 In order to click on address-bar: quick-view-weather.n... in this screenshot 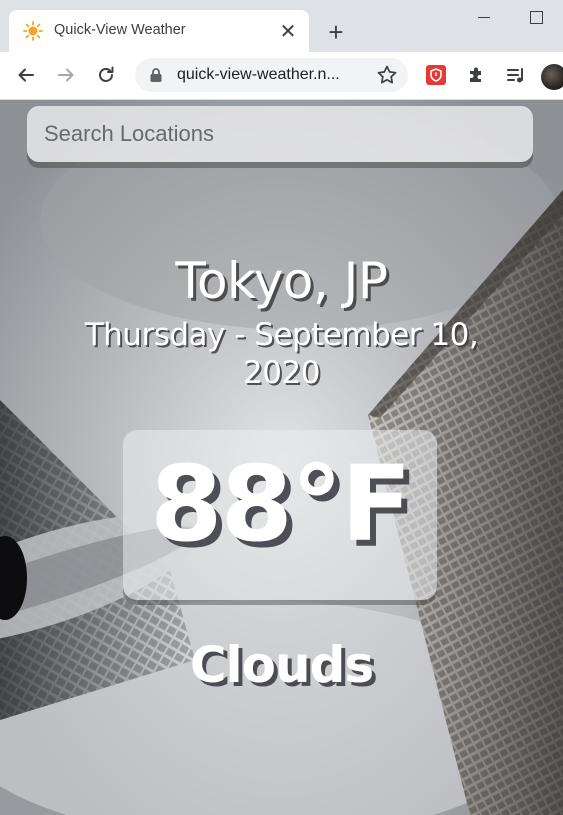, I will do `click(271, 75)`.